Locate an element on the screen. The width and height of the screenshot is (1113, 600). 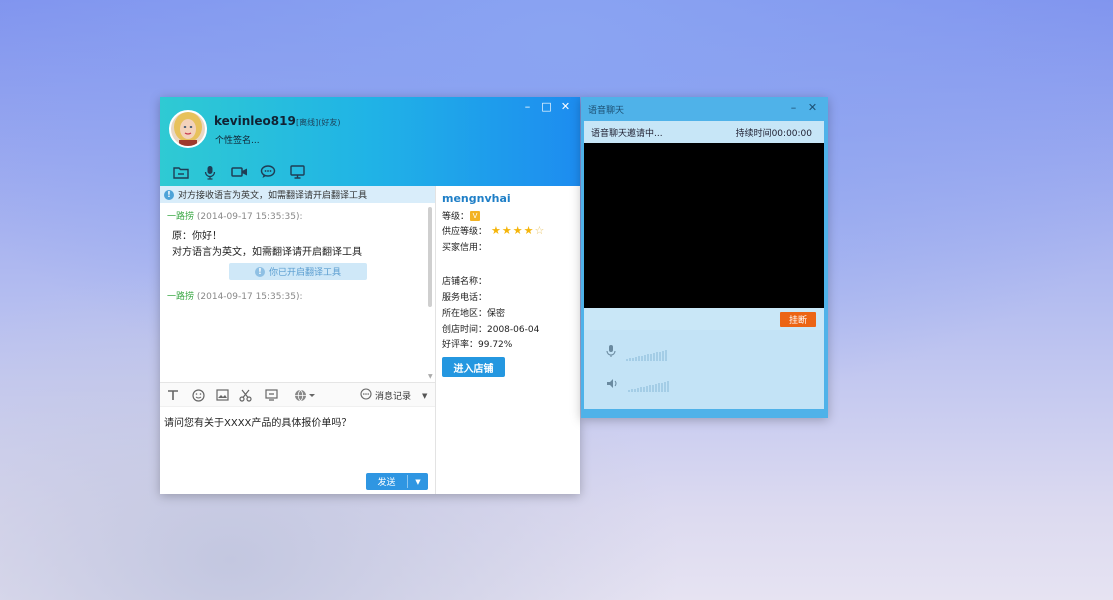
maximize-button: □ is located at coordinates (546, 106).